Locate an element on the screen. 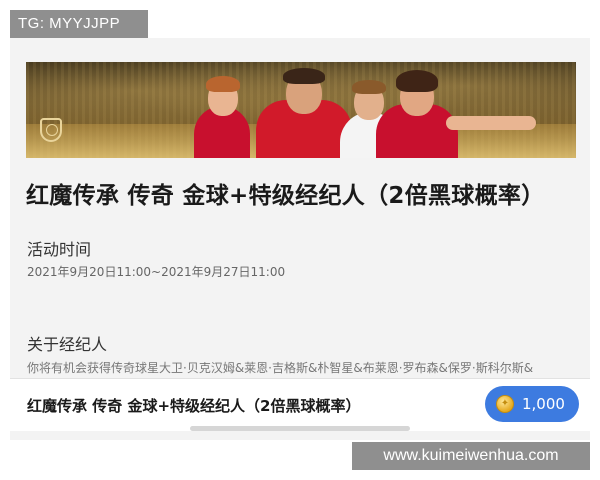 The width and height of the screenshot is (600, 480). home-indicator is located at coordinates (300, 428).